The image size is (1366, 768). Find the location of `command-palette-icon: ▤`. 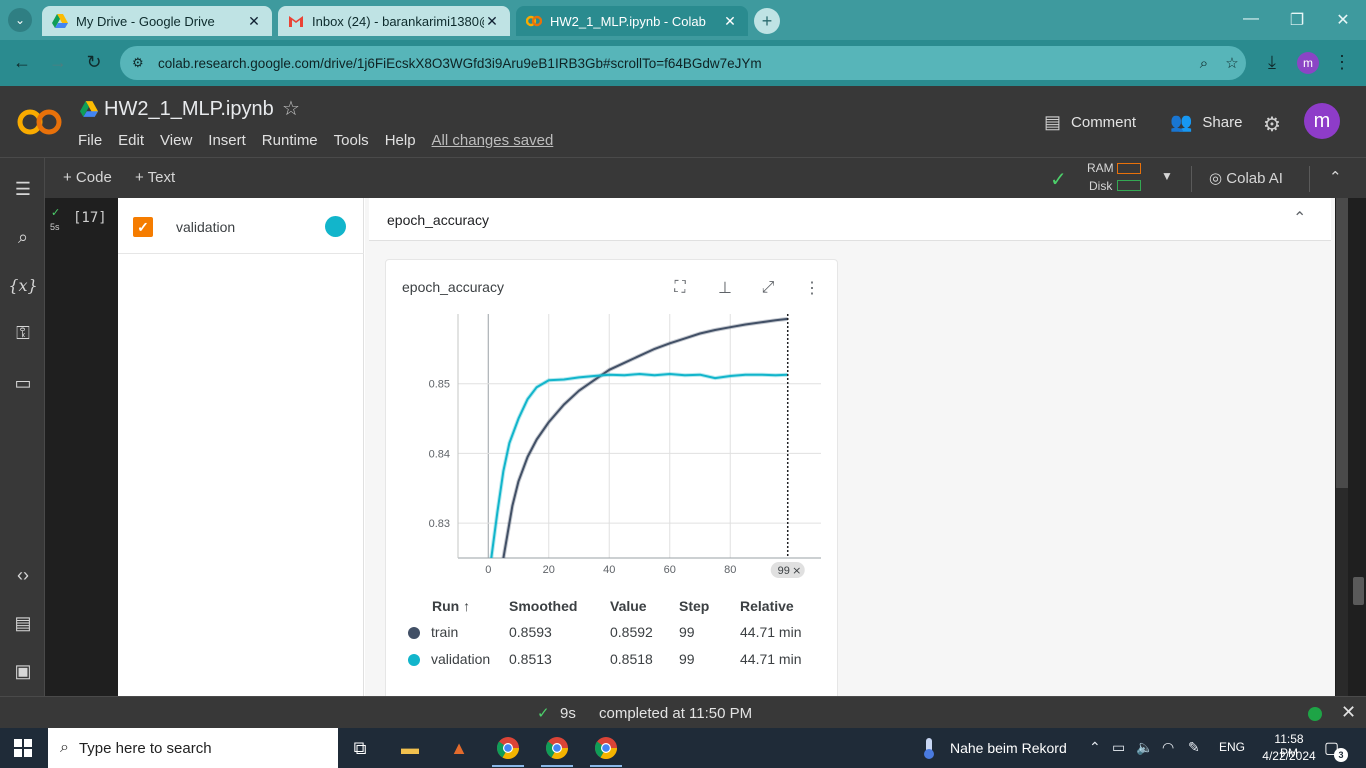

command-palette-icon: ▤ is located at coordinates (23, 623).